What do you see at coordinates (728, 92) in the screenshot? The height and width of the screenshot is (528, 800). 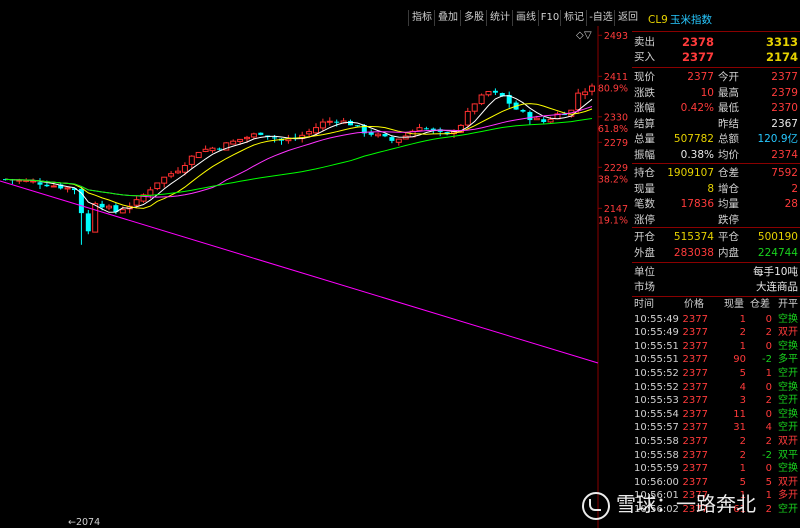 I see `quote-label: 最高` at bounding box center [728, 92].